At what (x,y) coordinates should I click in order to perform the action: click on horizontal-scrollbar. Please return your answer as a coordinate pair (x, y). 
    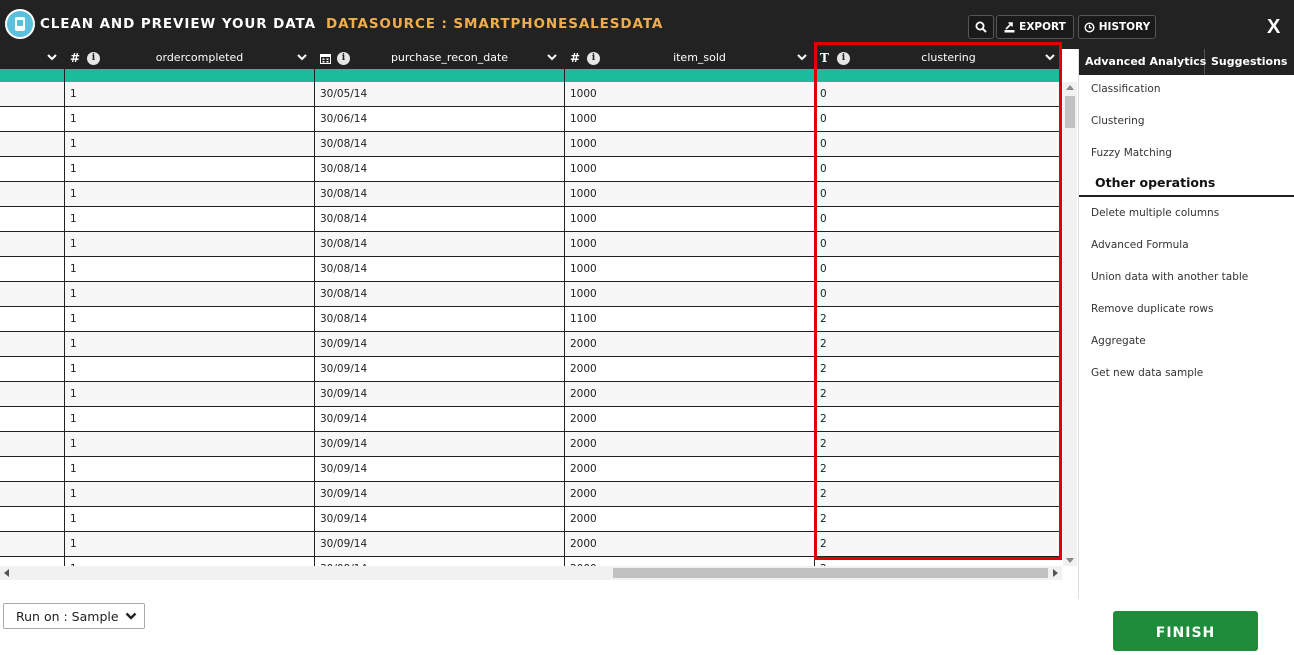
    Looking at the image, I should click on (531, 573).